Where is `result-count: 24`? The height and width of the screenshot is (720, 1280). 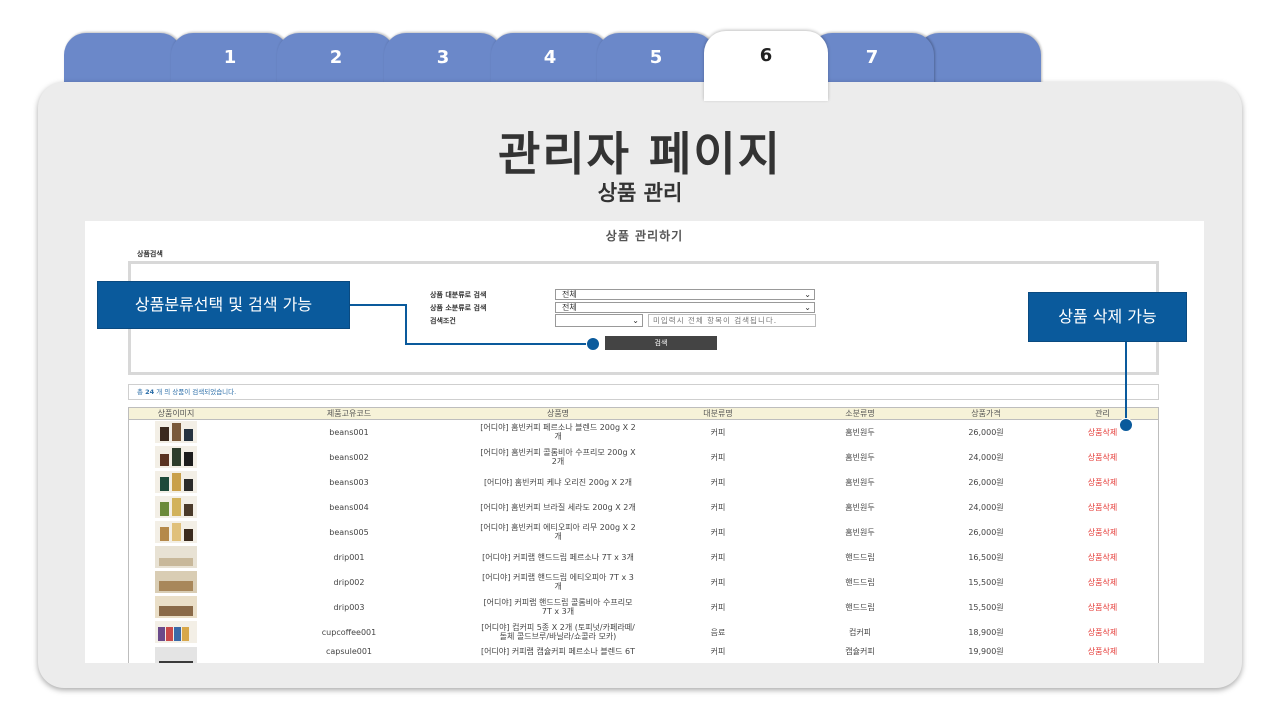
result-count: 24 is located at coordinates (150, 392).